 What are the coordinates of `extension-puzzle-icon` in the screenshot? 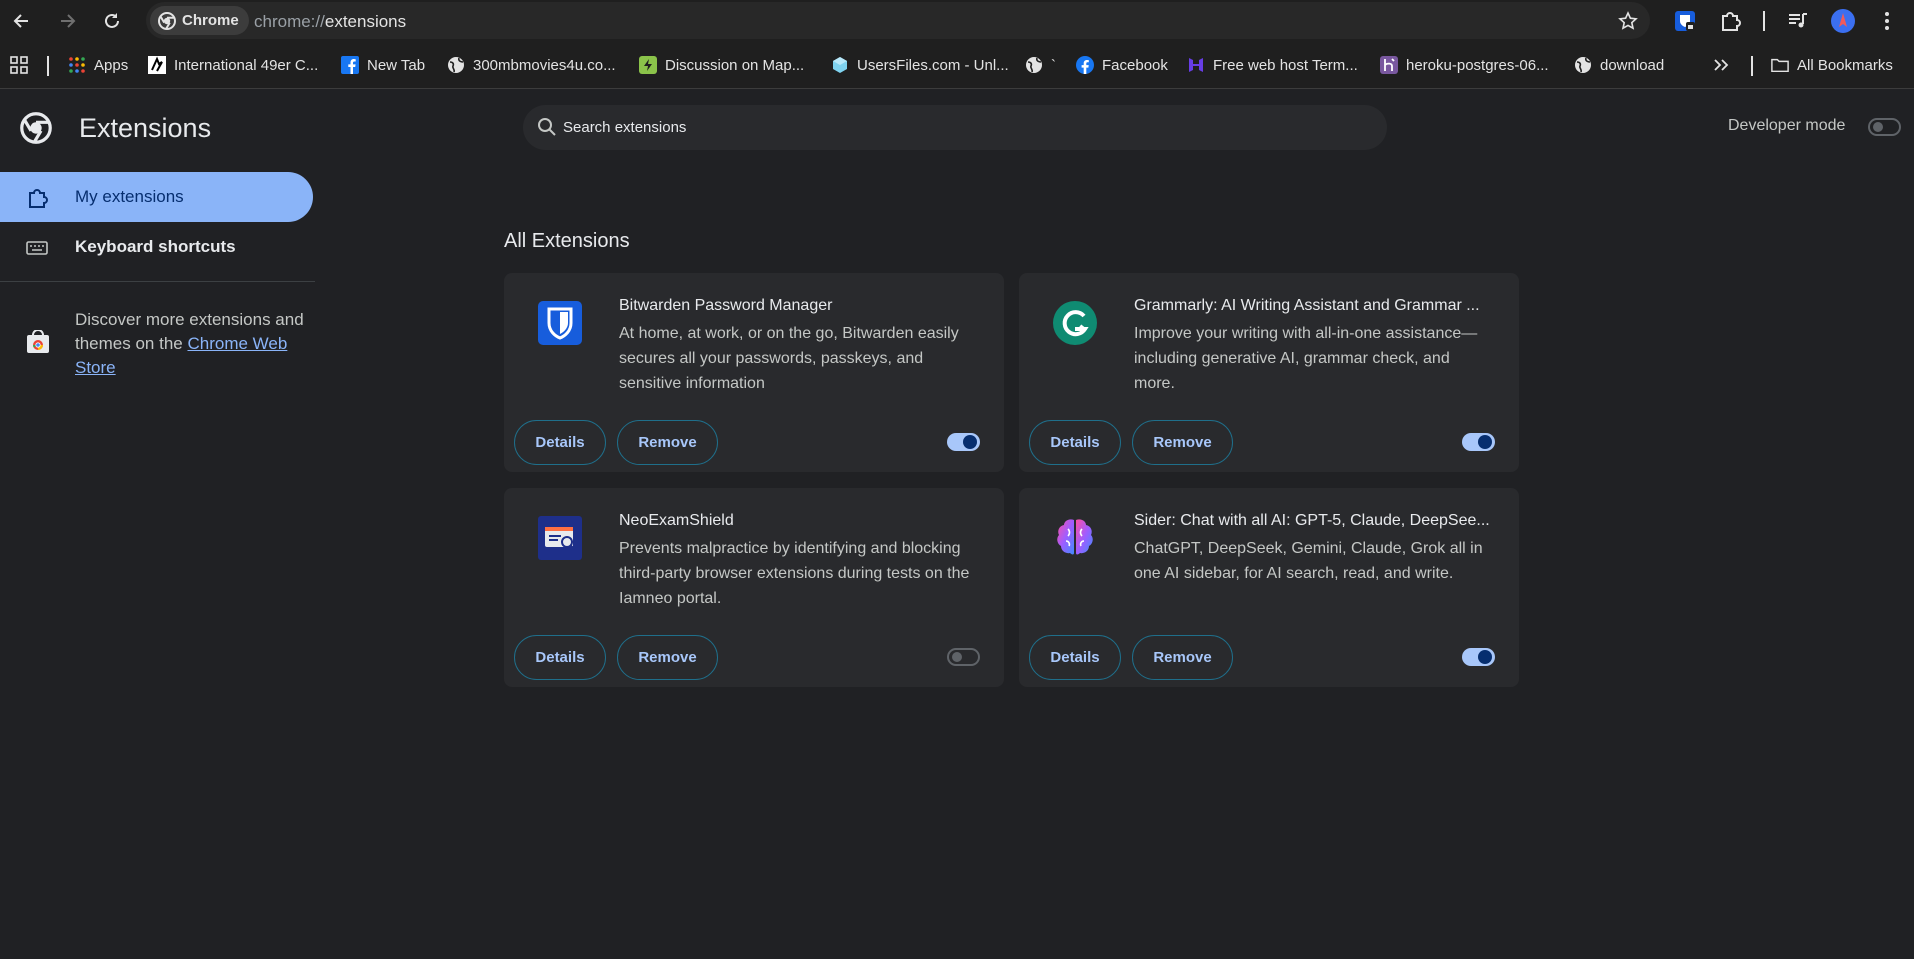 It's located at (37, 198).